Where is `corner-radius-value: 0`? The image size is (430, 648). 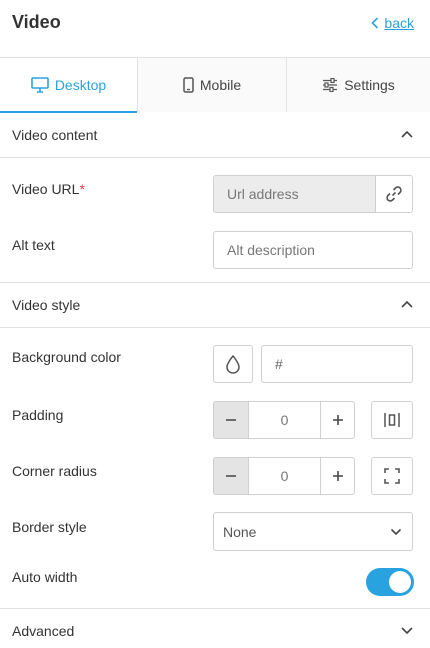
corner-radius-value: 0 is located at coordinates (285, 476).